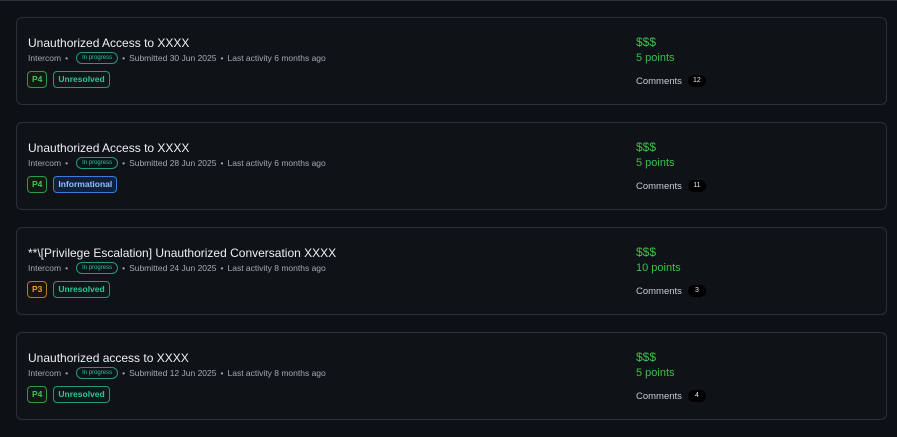 The height and width of the screenshot is (437, 897). Describe the element at coordinates (37, 289) in the screenshot. I see `priority-badge: P3` at that location.